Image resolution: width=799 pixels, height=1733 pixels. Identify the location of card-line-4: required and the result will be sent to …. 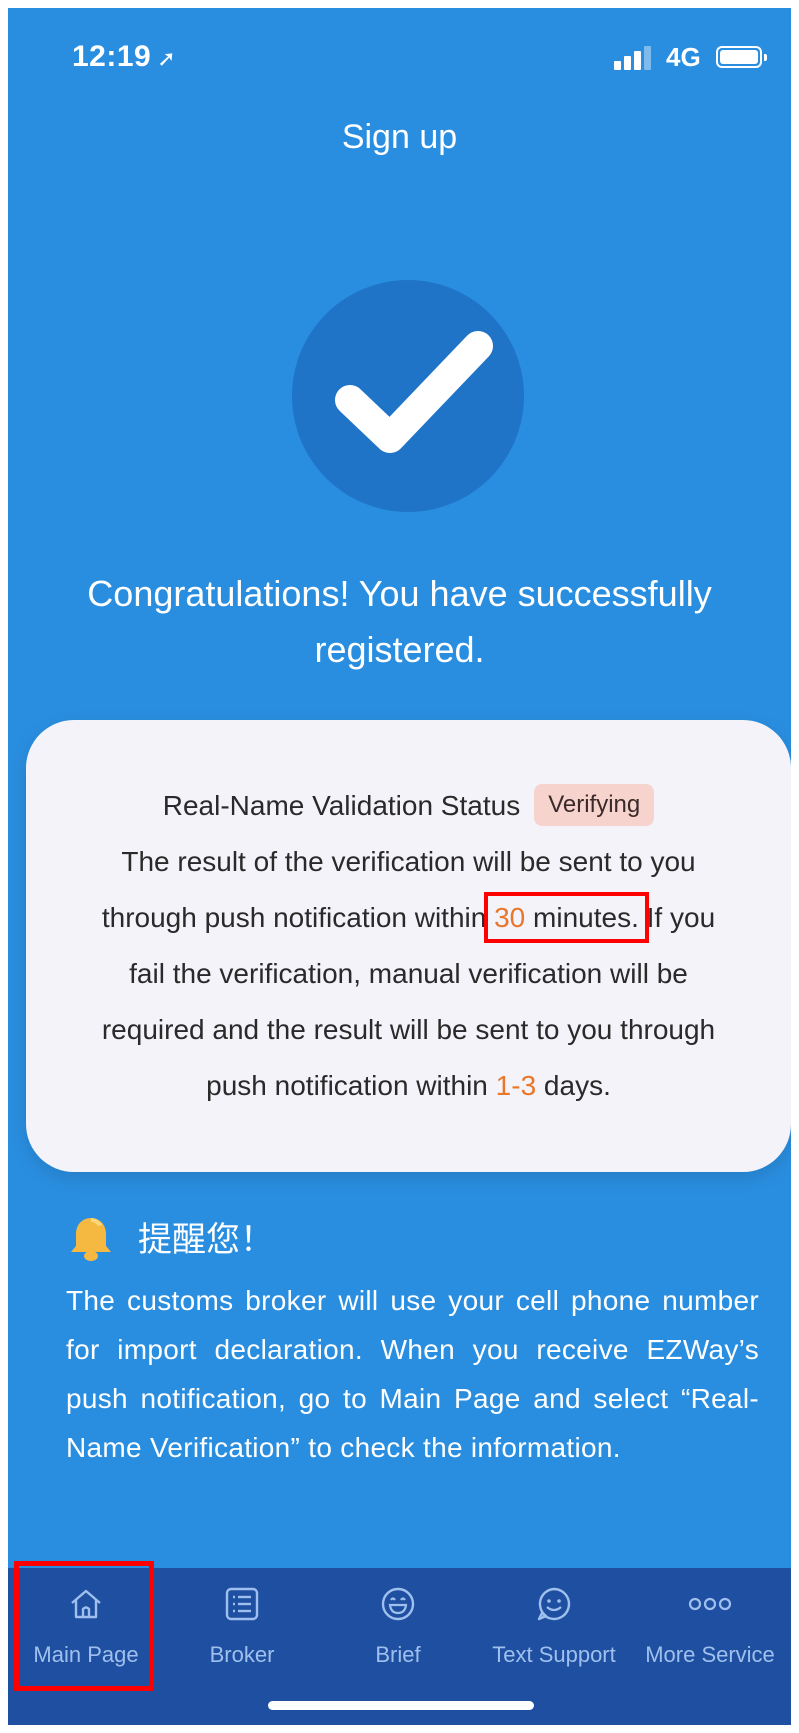
(408, 1029).